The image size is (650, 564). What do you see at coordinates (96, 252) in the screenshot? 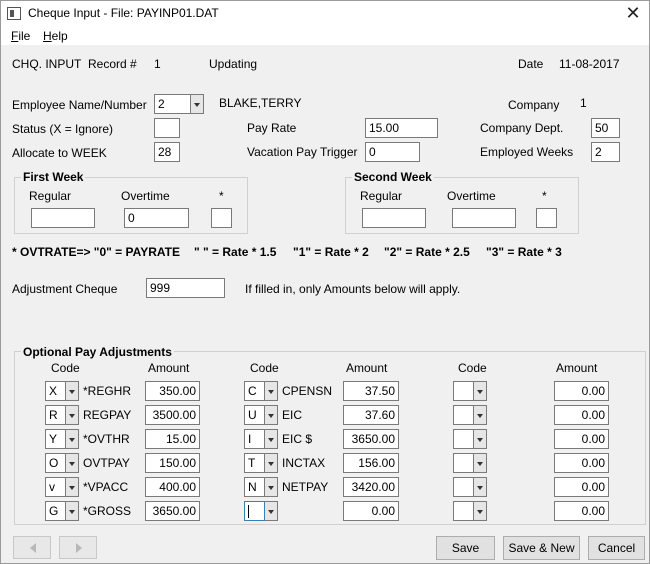
I see `ovtrate-prefix: * OVTRATE=> "0" = PAYRATE` at bounding box center [96, 252].